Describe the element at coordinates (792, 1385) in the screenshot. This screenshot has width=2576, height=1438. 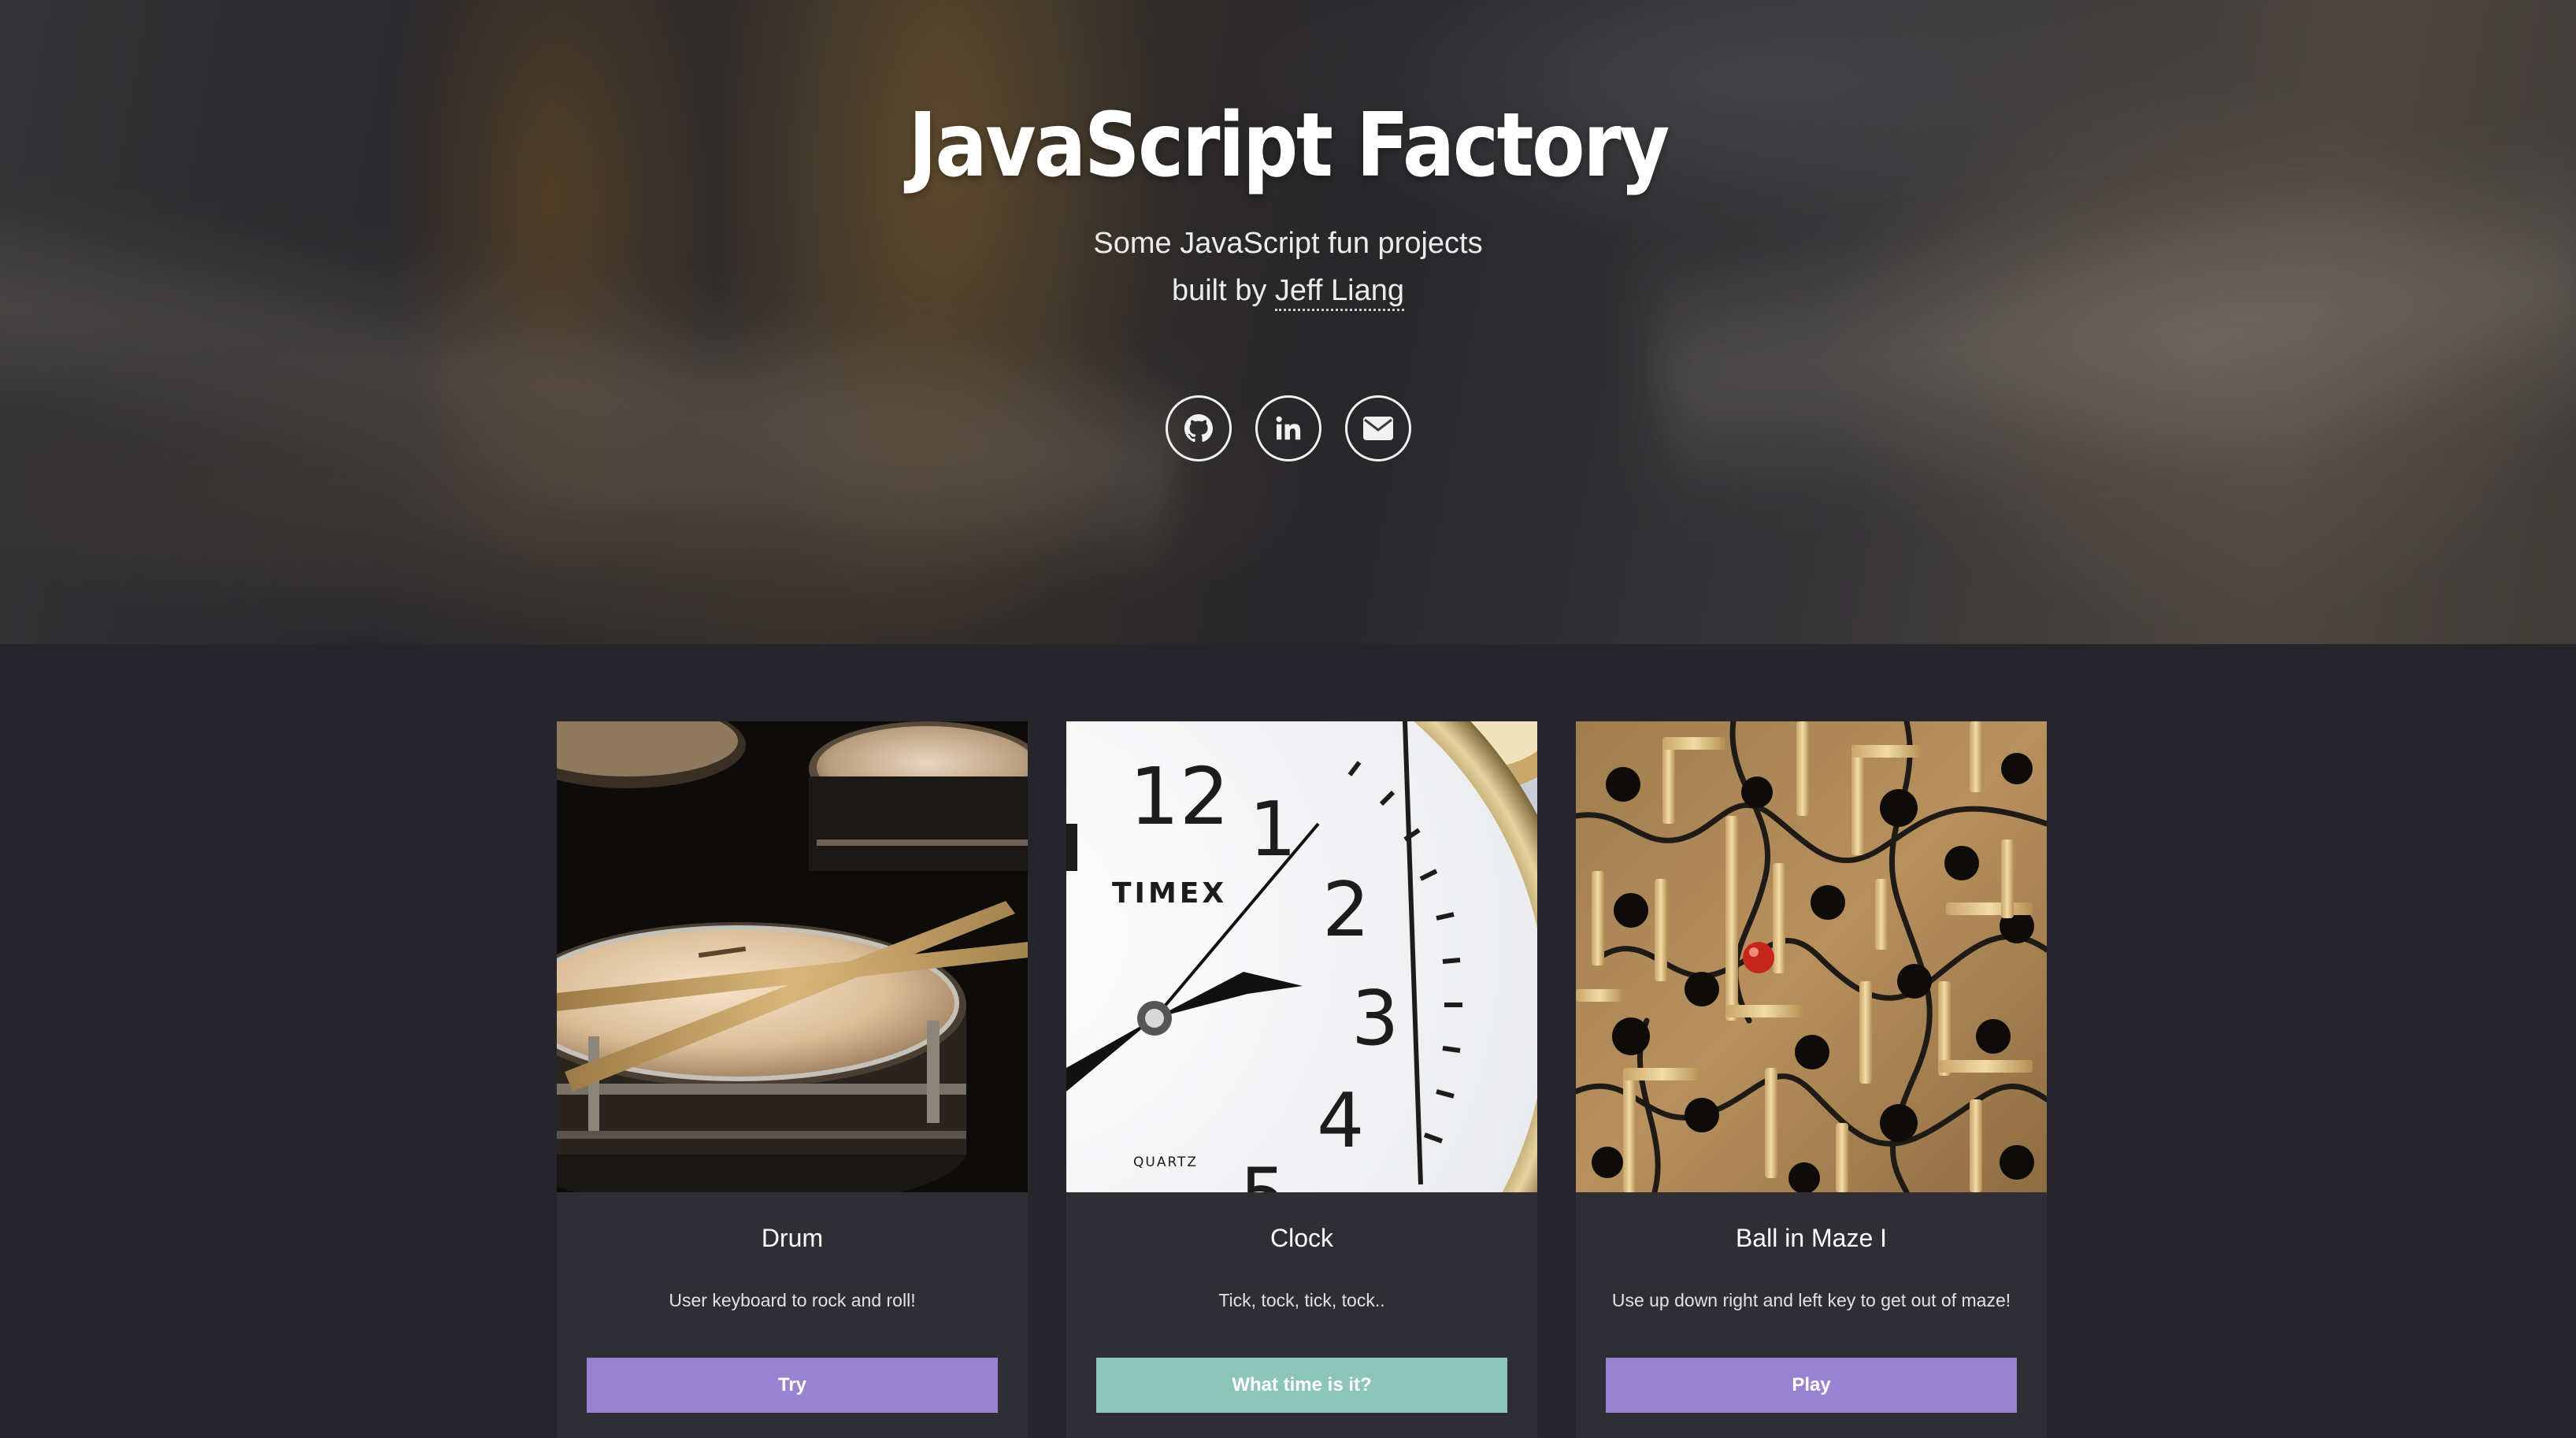
I see `try-button: Try` at that location.